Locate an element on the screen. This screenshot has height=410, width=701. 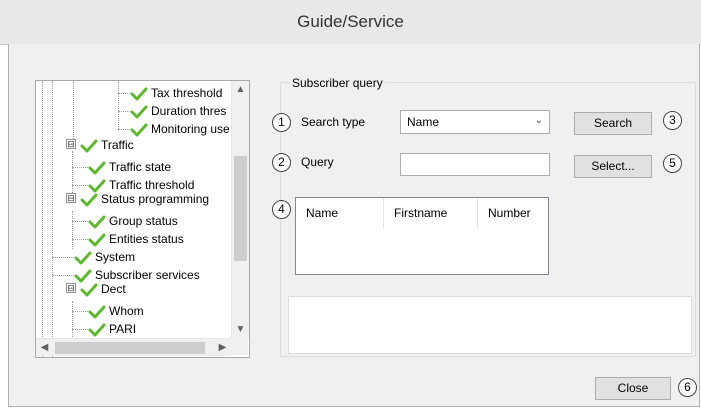
tree-item: Group status is located at coordinates (133, 221).